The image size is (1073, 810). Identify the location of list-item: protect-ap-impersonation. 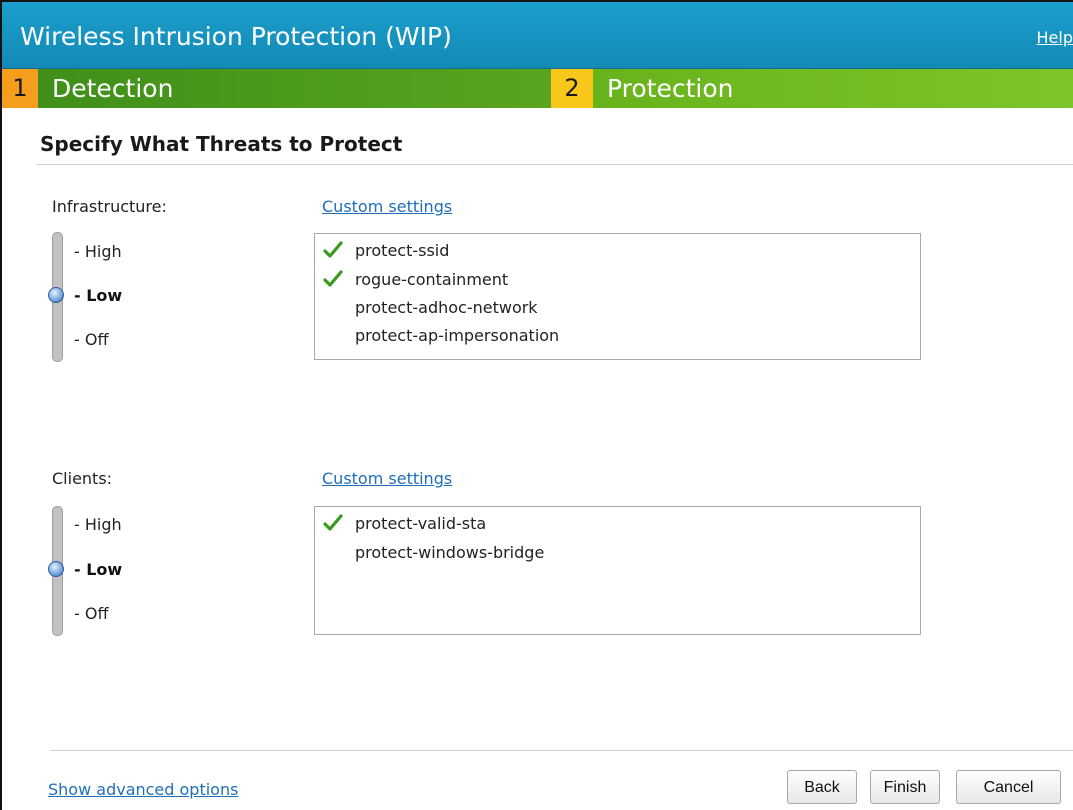
(457, 335).